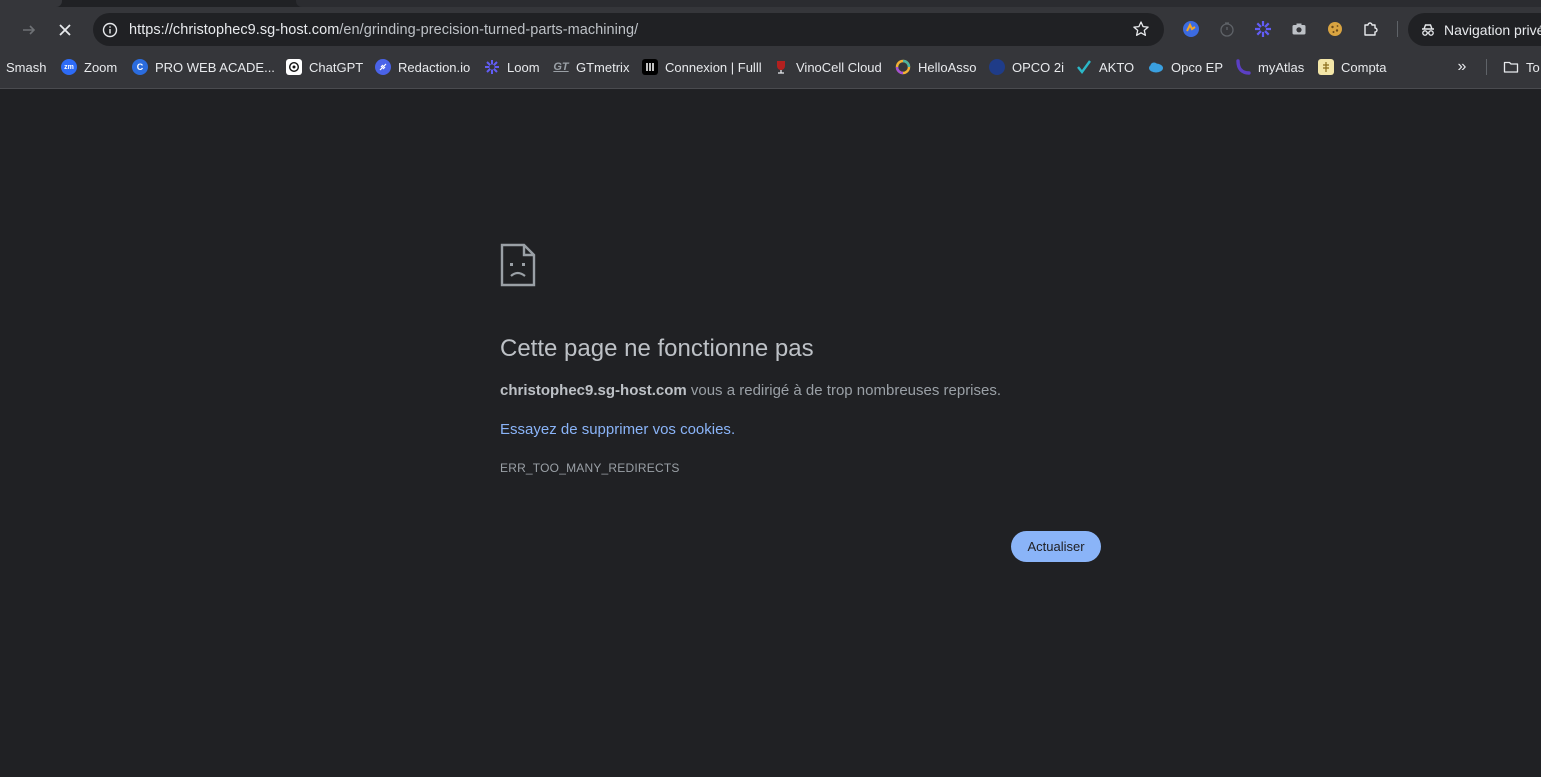 The image size is (1541, 777). What do you see at coordinates (1486, 67) in the screenshot?
I see `bookmarks-divider` at bounding box center [1486, 67].